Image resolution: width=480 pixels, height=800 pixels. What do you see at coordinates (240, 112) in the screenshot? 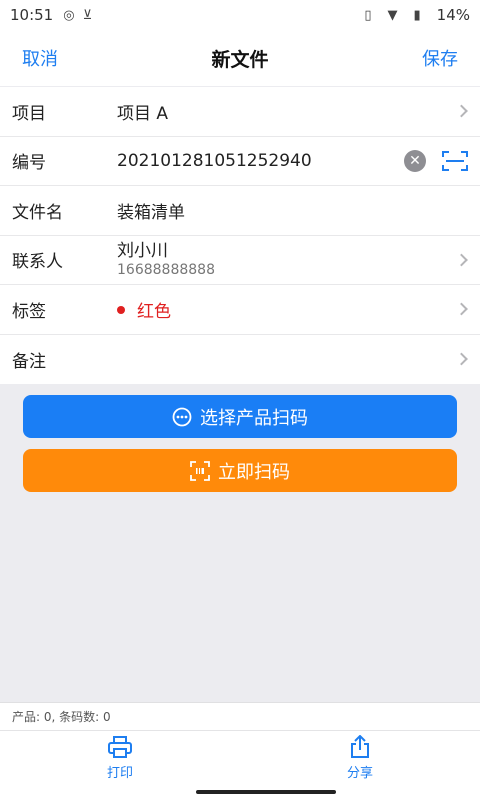
I see `project-row: 项目 项目 A` at bounding box center [240, 112].